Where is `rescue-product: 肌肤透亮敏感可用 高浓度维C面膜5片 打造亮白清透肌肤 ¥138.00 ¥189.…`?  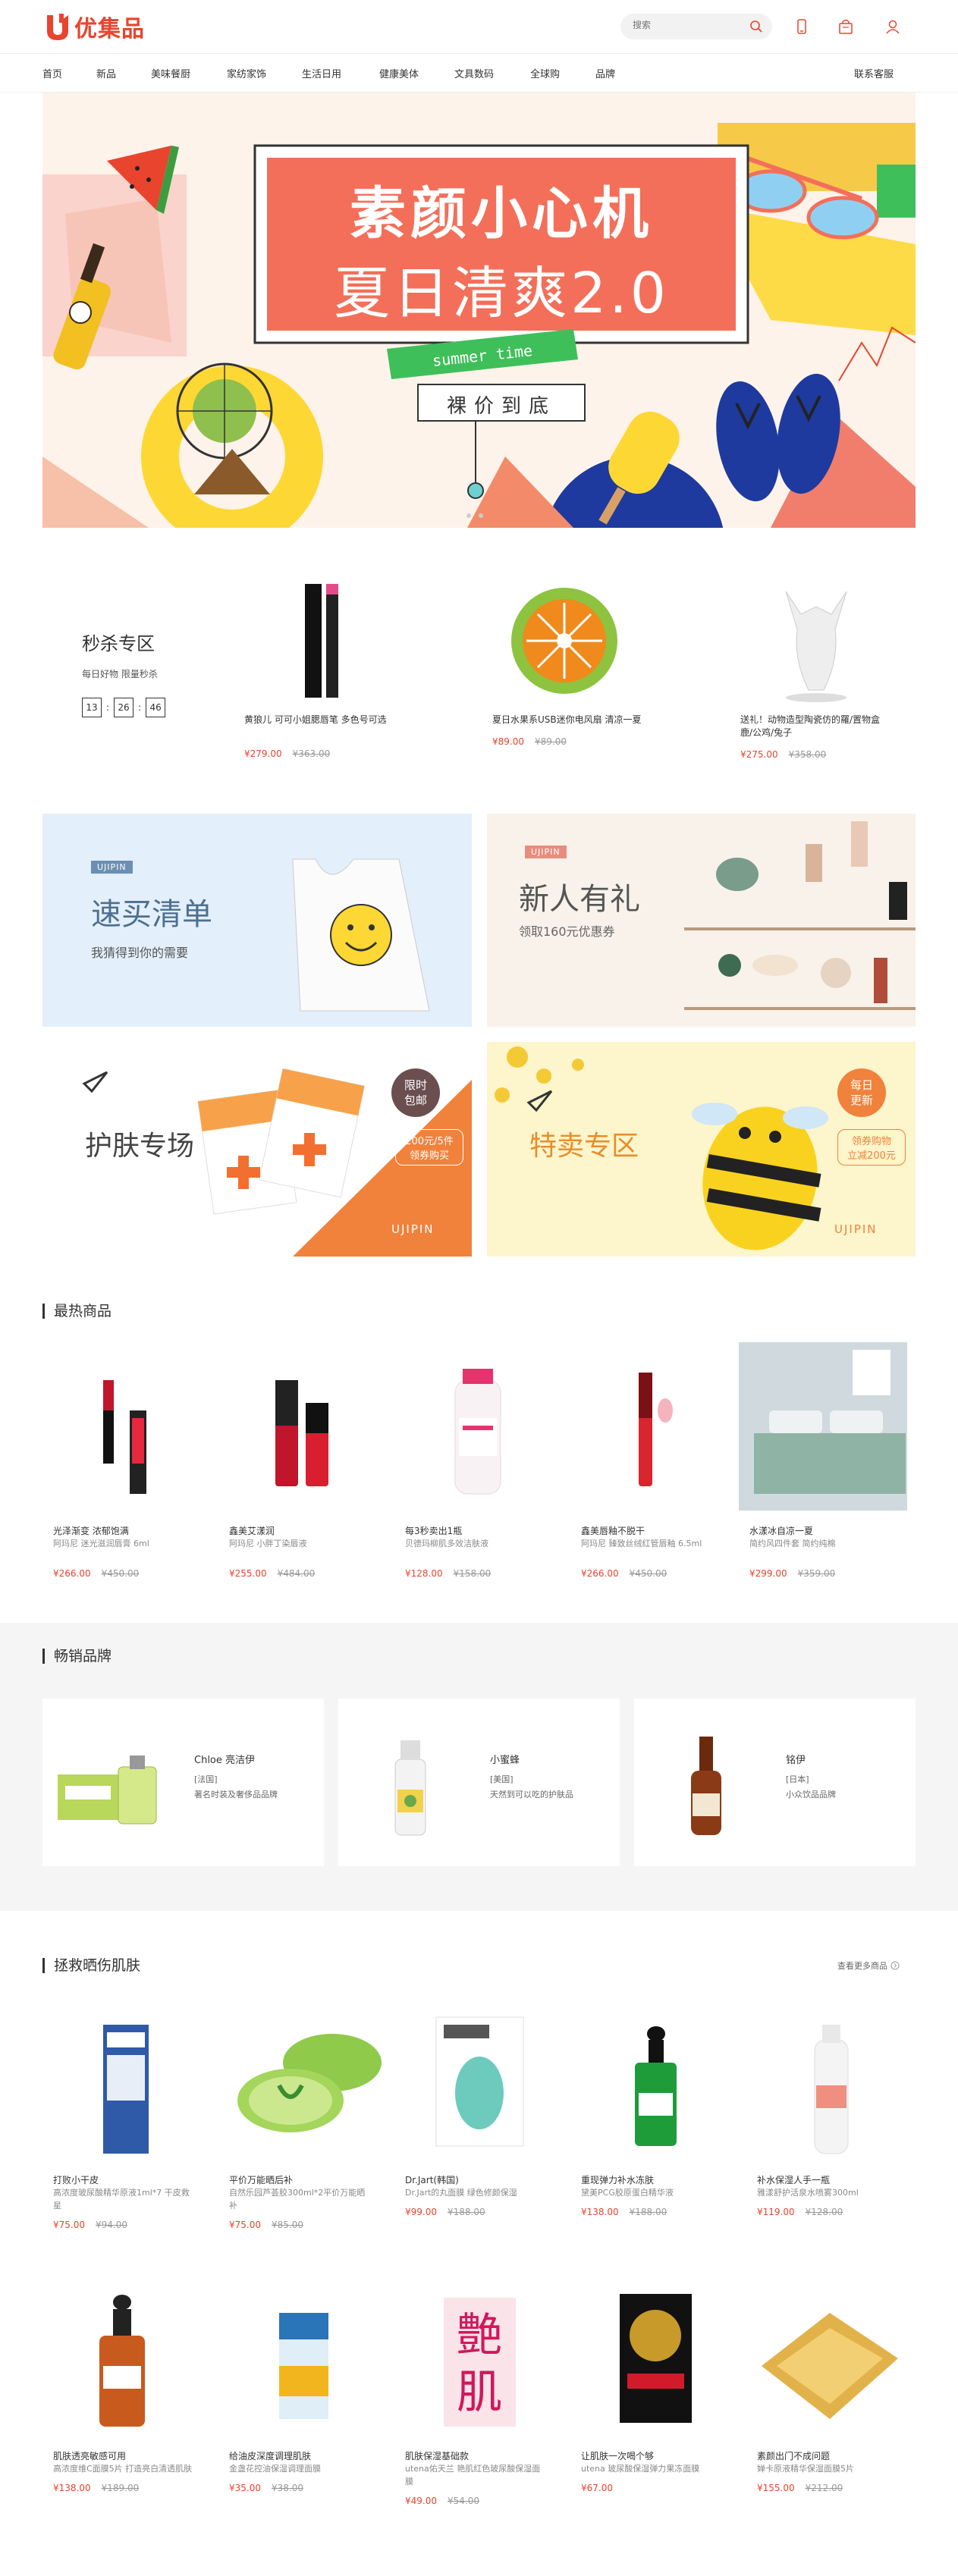 rescue-product: 肌肤透亮敏感可用 高浓度维C面膜5片 打造亮白清透肌肤 ¥138.00 ¥189.… is located at coordinates (126, 2388).